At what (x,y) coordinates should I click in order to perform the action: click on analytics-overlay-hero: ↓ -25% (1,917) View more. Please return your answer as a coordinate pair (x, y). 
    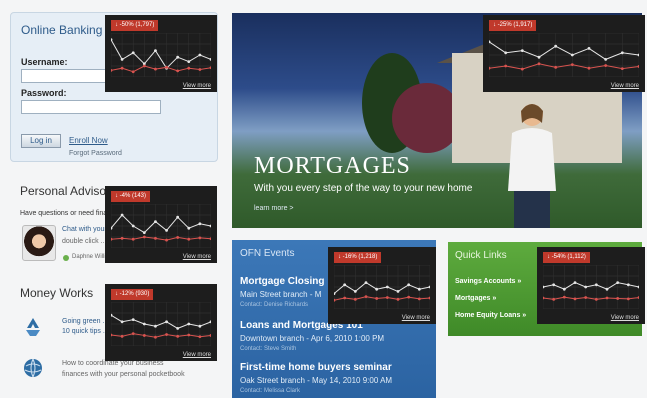
    Looking at the image, I should click on (564, 53).